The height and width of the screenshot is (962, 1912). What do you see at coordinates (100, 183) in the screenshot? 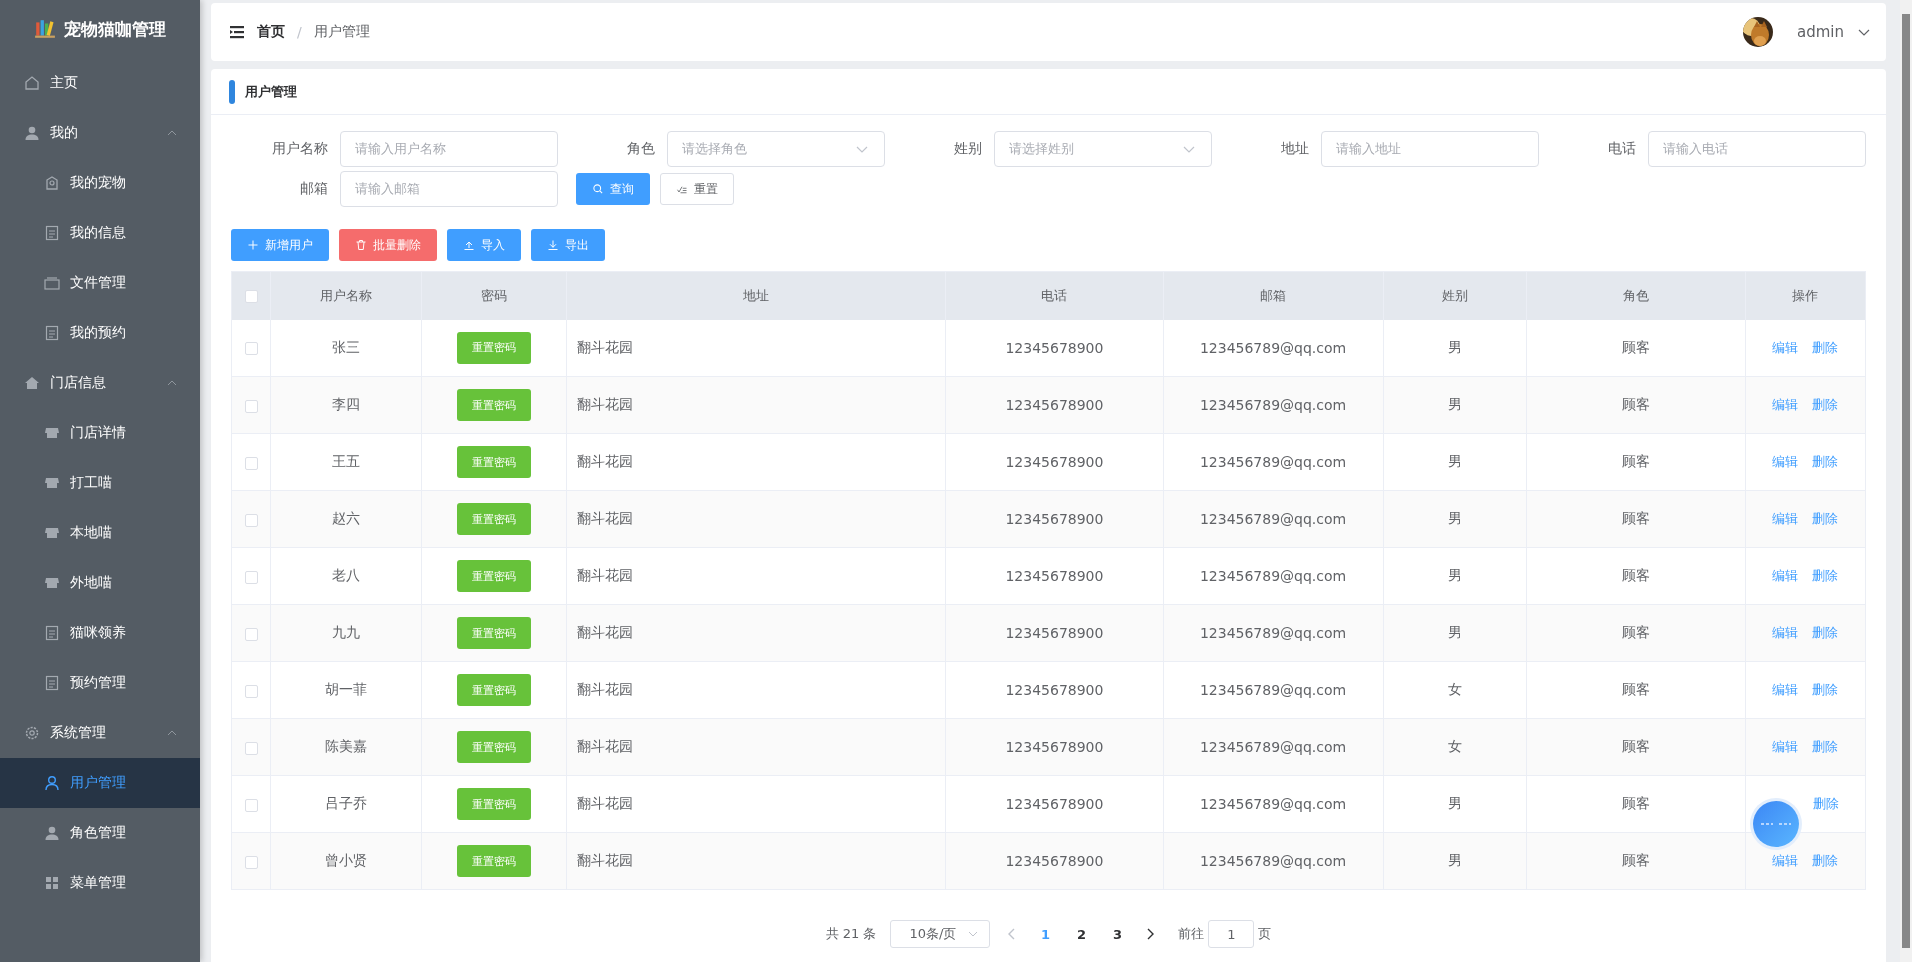
I see `menu-item: 我的宠物` at bounding box center [100, 183].